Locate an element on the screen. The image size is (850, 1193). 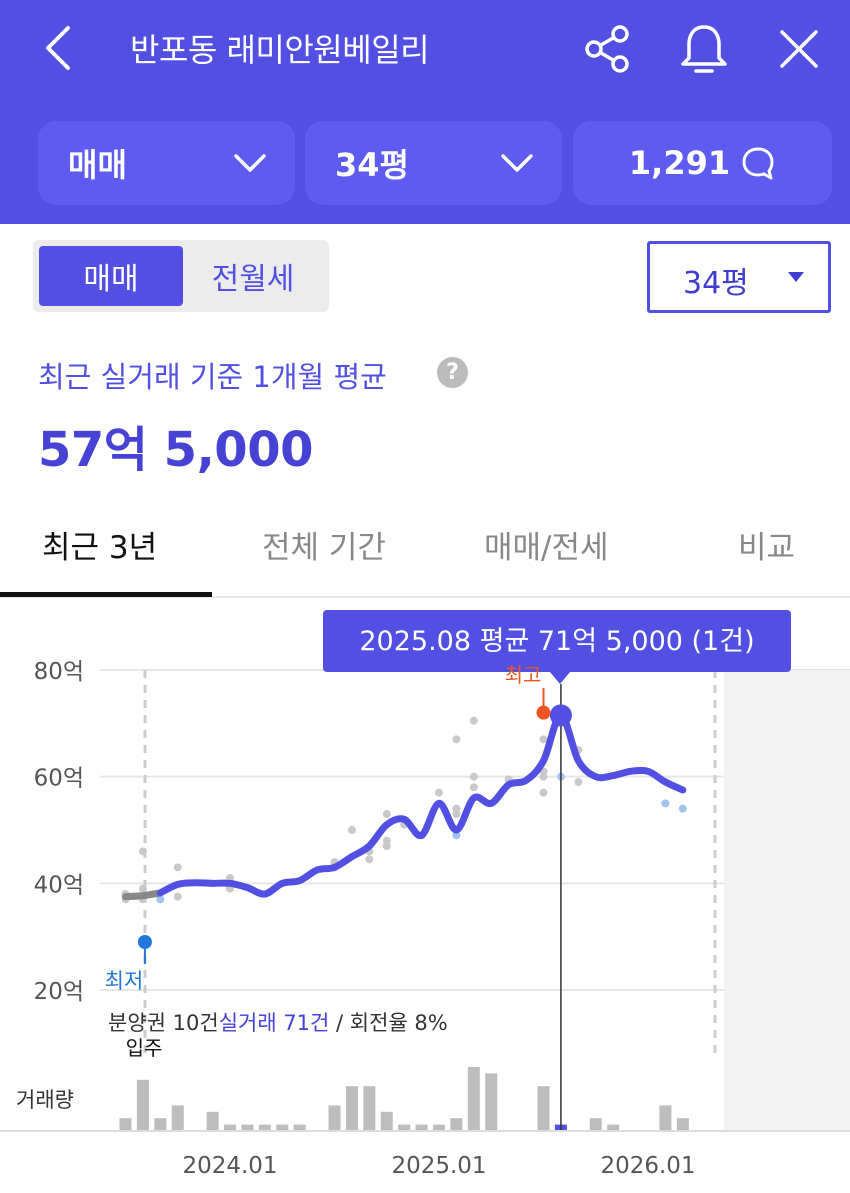
back-button is located at coordinates (60, 48).